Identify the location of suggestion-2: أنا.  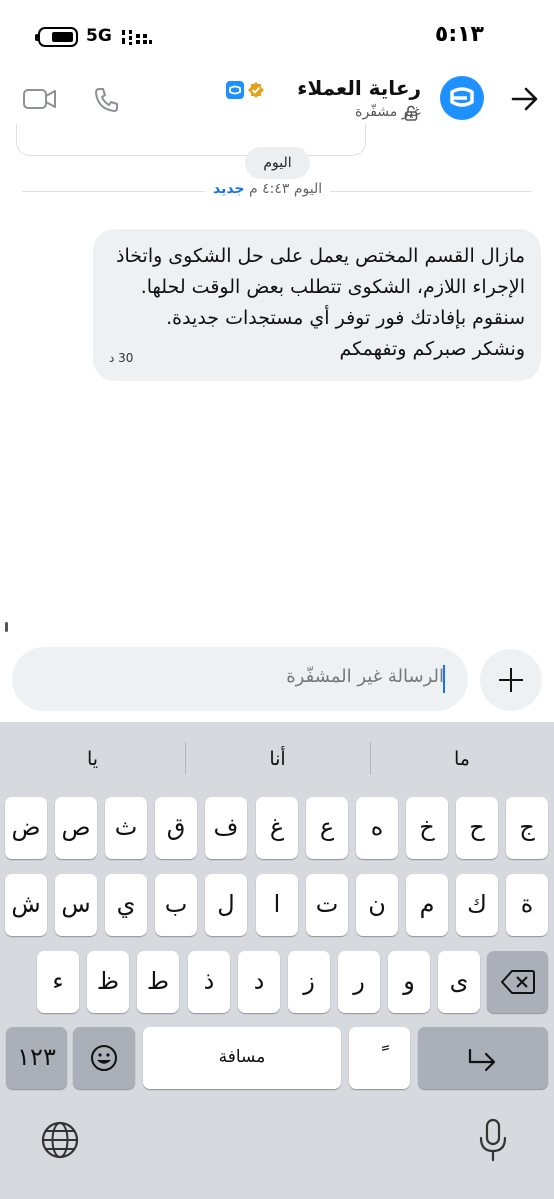
(277, 759).